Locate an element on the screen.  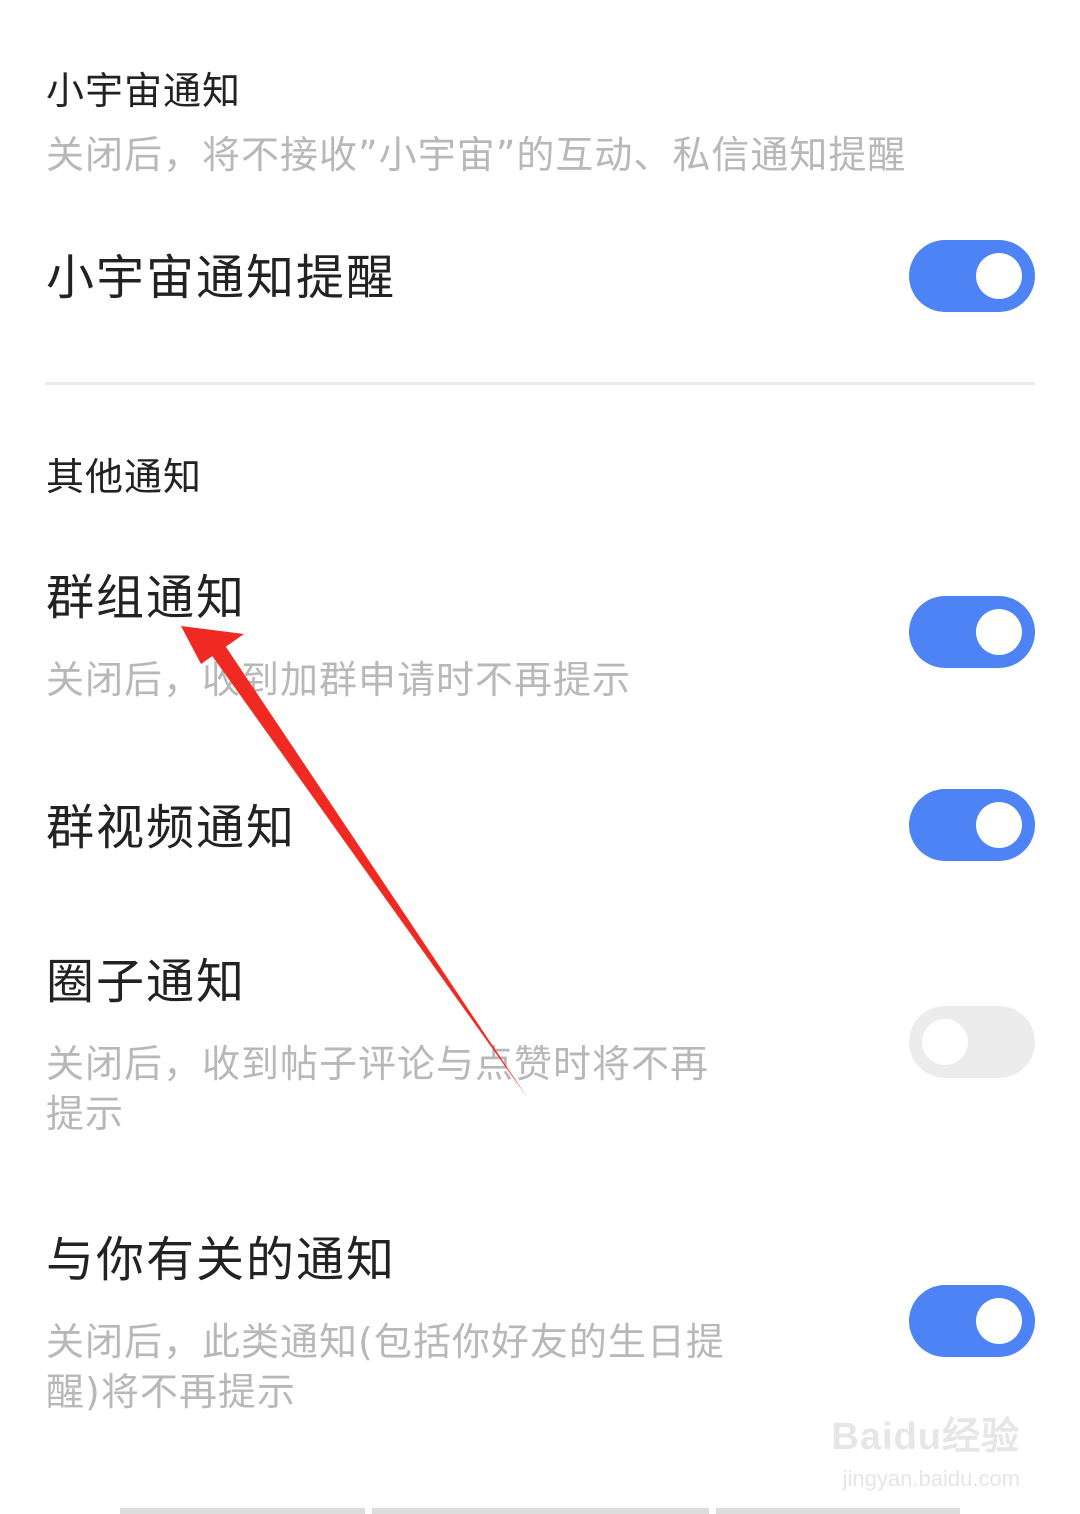
watermark-logo-text: Baidu经验 is located at coordinates (925, 1437).